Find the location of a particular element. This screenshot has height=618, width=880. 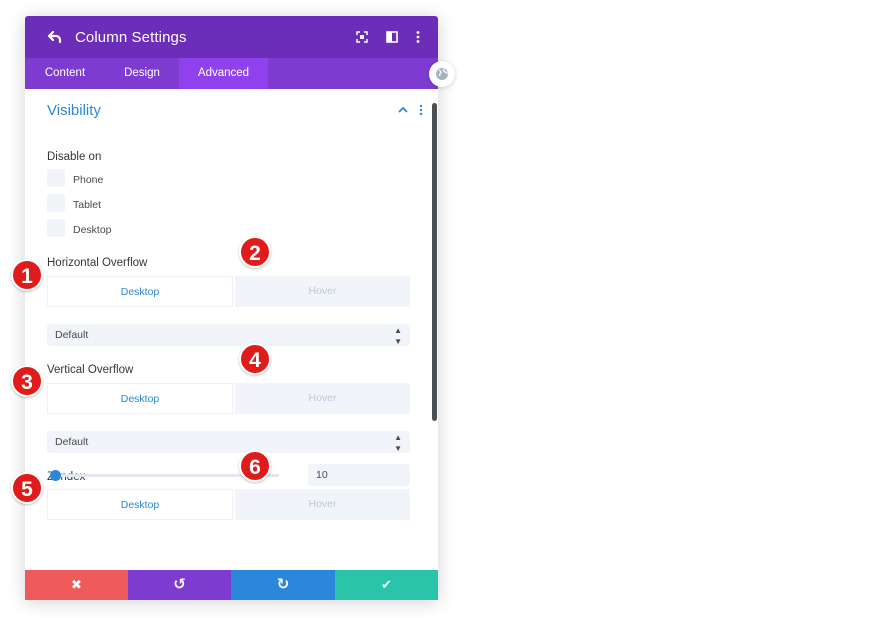

checkbox-desktop-label: Desktop is located at coordinates (92, 230).